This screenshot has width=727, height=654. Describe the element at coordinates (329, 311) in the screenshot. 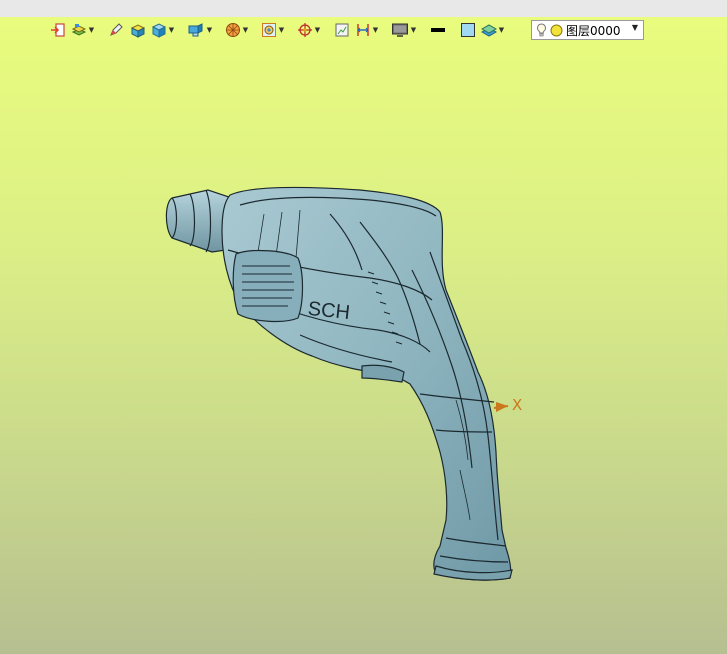

I see `brand-text: SCH` at that location.